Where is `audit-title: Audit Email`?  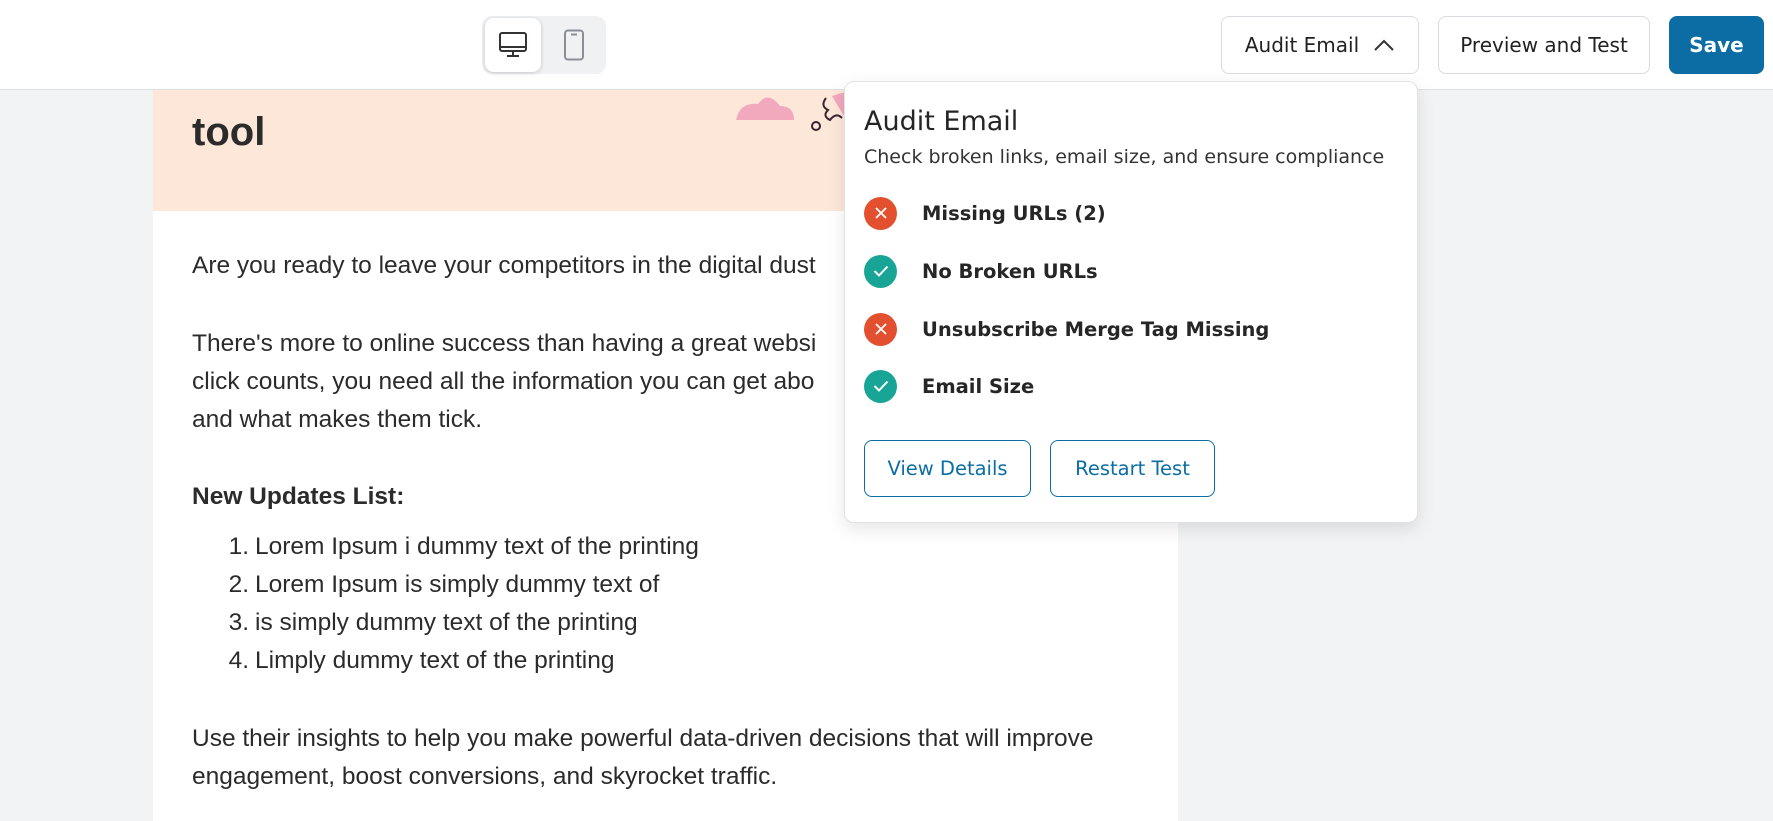
audit-title: Audit Email is located at coordinates (941, 121).